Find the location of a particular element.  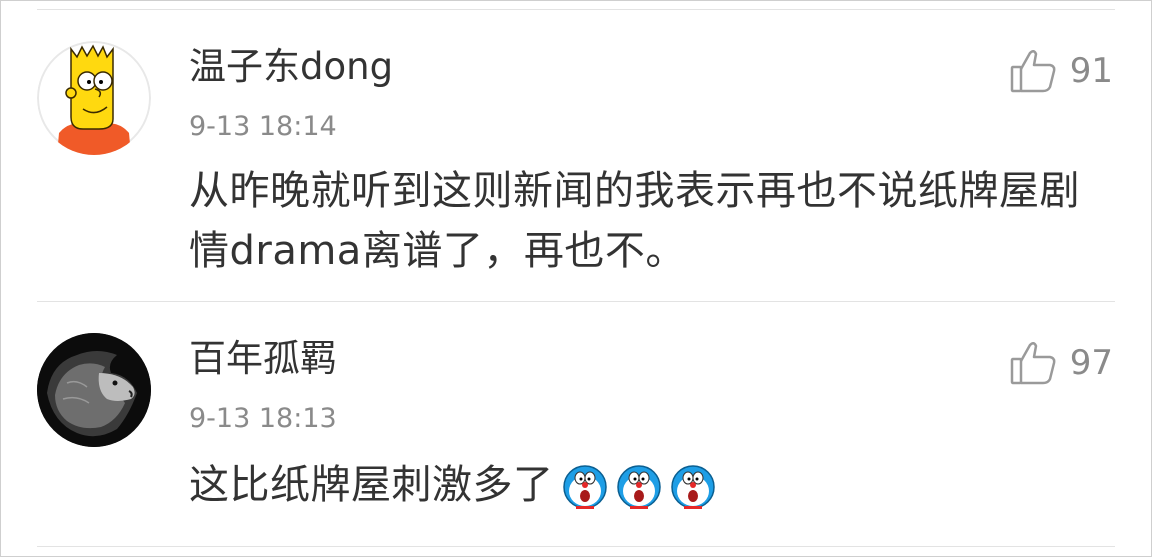

lion-avatar-icon is located at coordinates (94, 390).